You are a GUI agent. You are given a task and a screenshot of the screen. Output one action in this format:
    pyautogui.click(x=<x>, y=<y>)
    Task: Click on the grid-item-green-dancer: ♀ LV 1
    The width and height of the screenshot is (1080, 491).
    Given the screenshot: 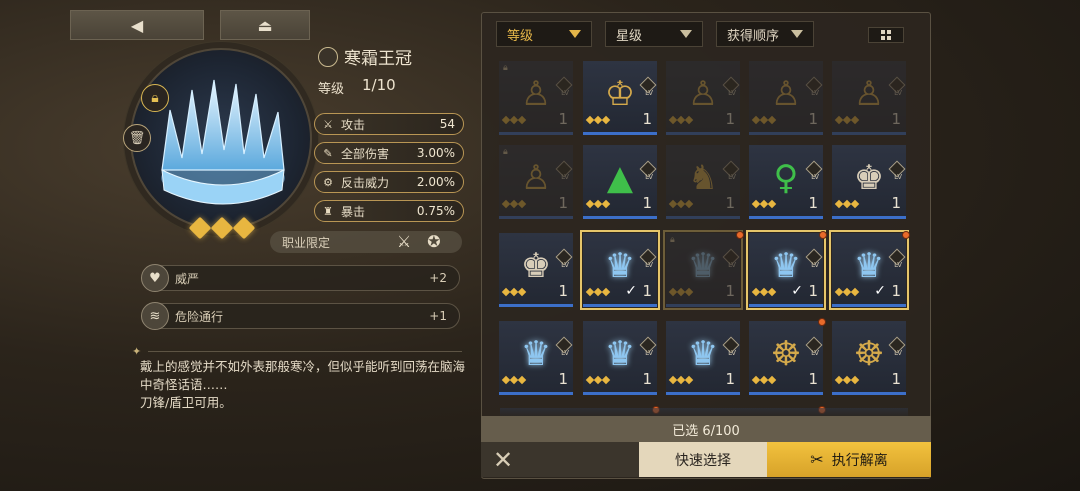 What is the action you would take?
    pyautogui.click(x=786, y=182)
    